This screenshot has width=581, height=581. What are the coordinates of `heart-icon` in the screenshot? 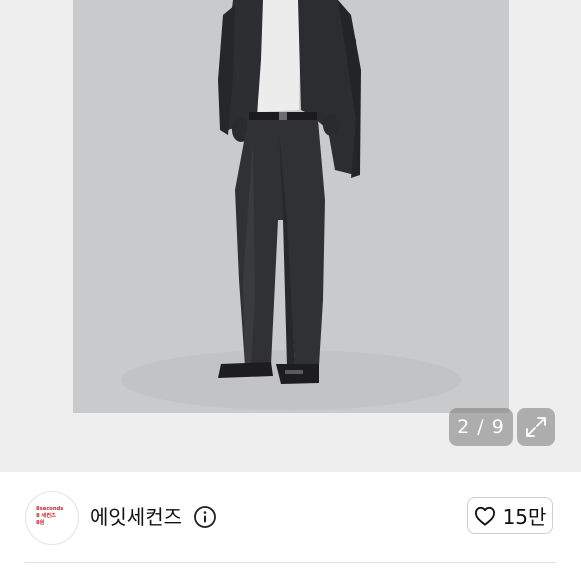 It's located at (484, 516).